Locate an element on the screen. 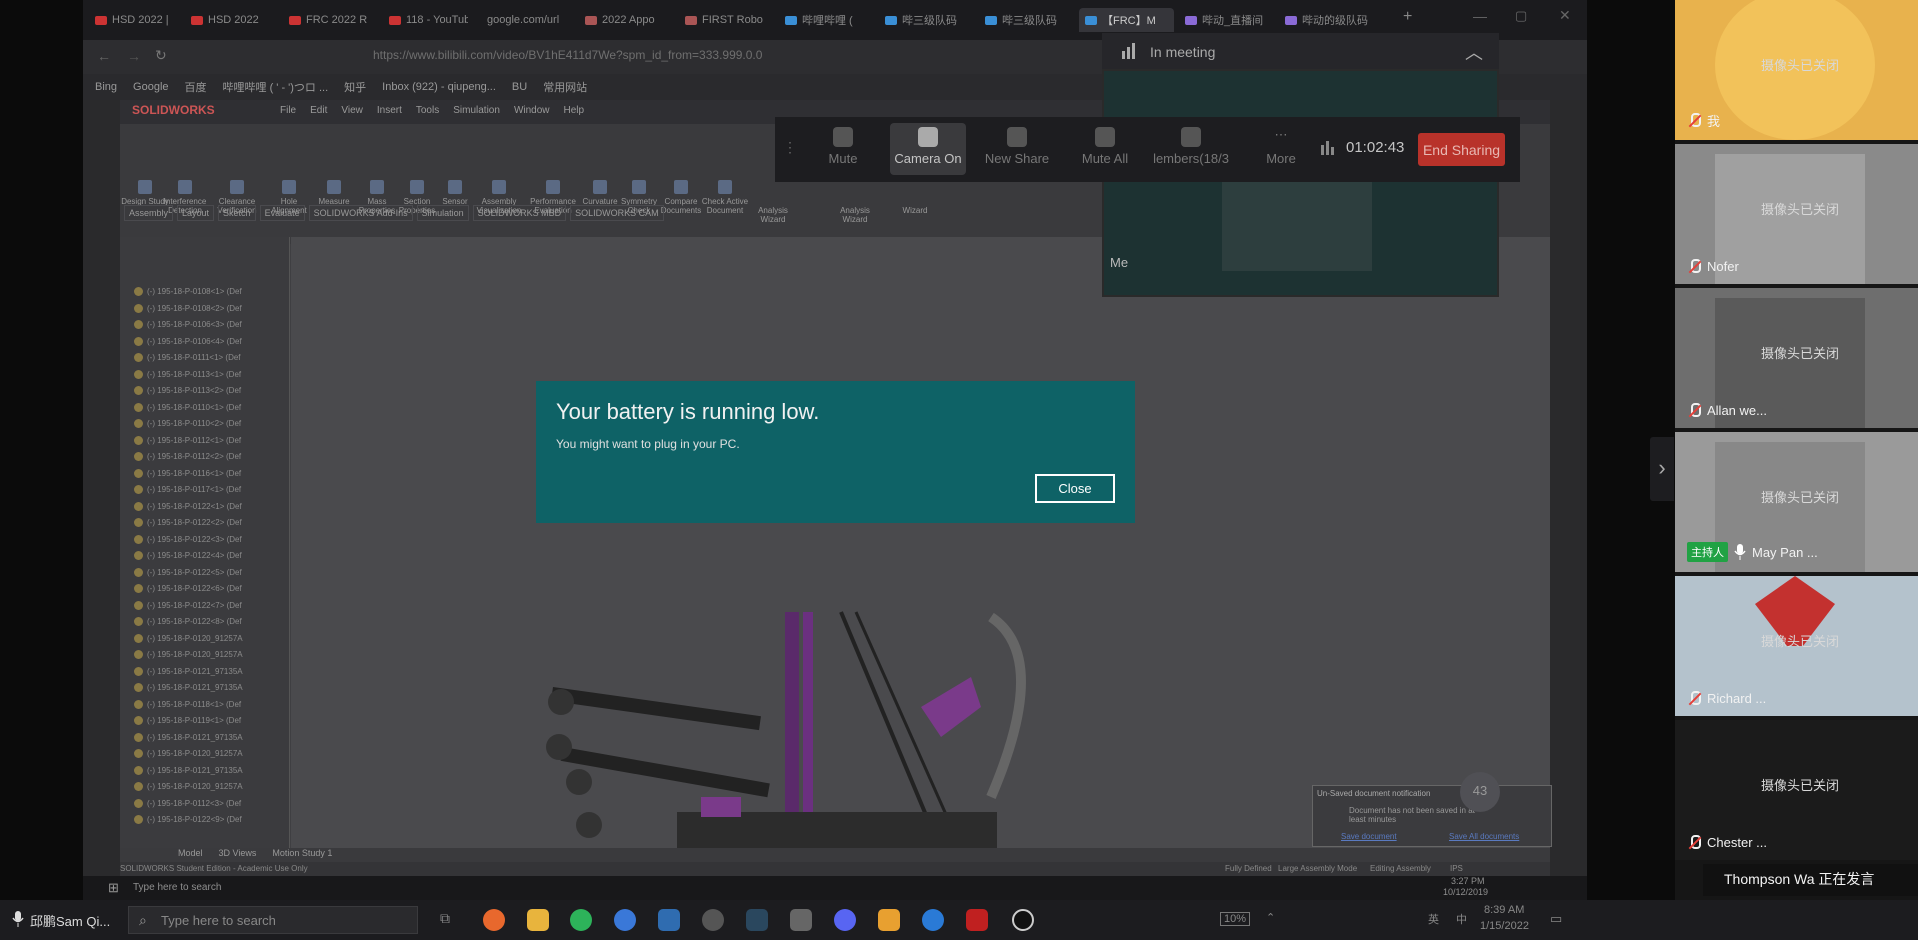 The width and height of the screenshot is (1918, 940). file-explorer-icon is located at coordinates (538, 920).